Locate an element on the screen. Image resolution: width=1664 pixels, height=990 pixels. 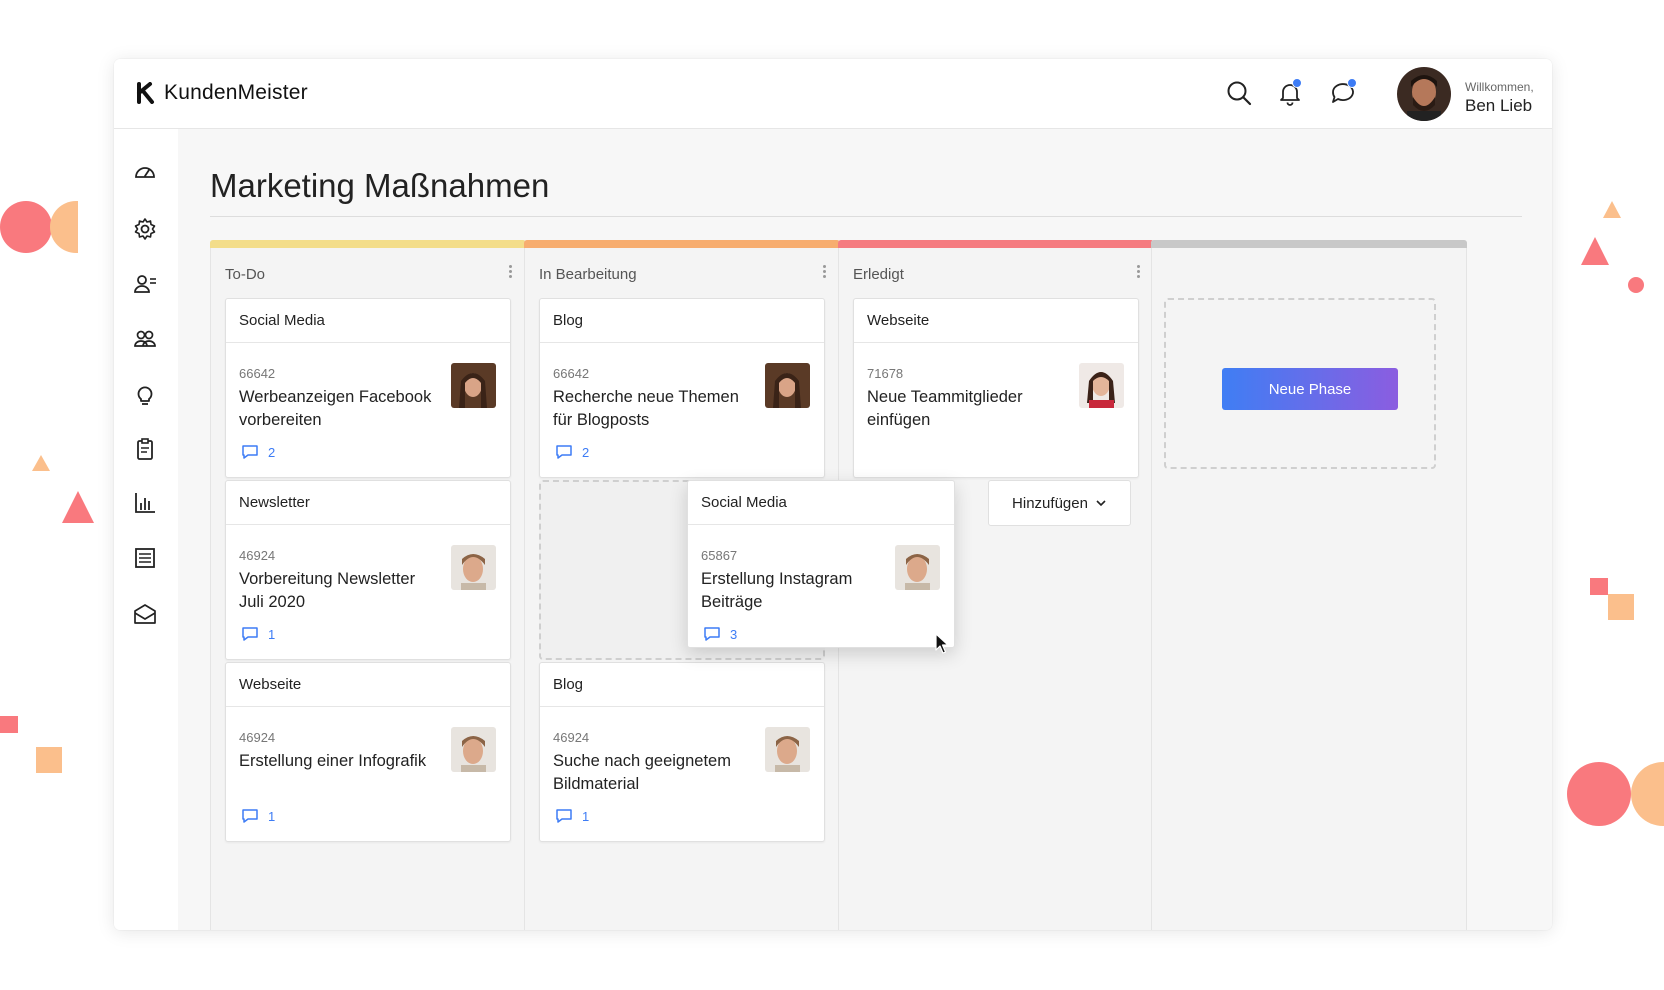
sidebar-item-team is located at coordinates (145, 338).